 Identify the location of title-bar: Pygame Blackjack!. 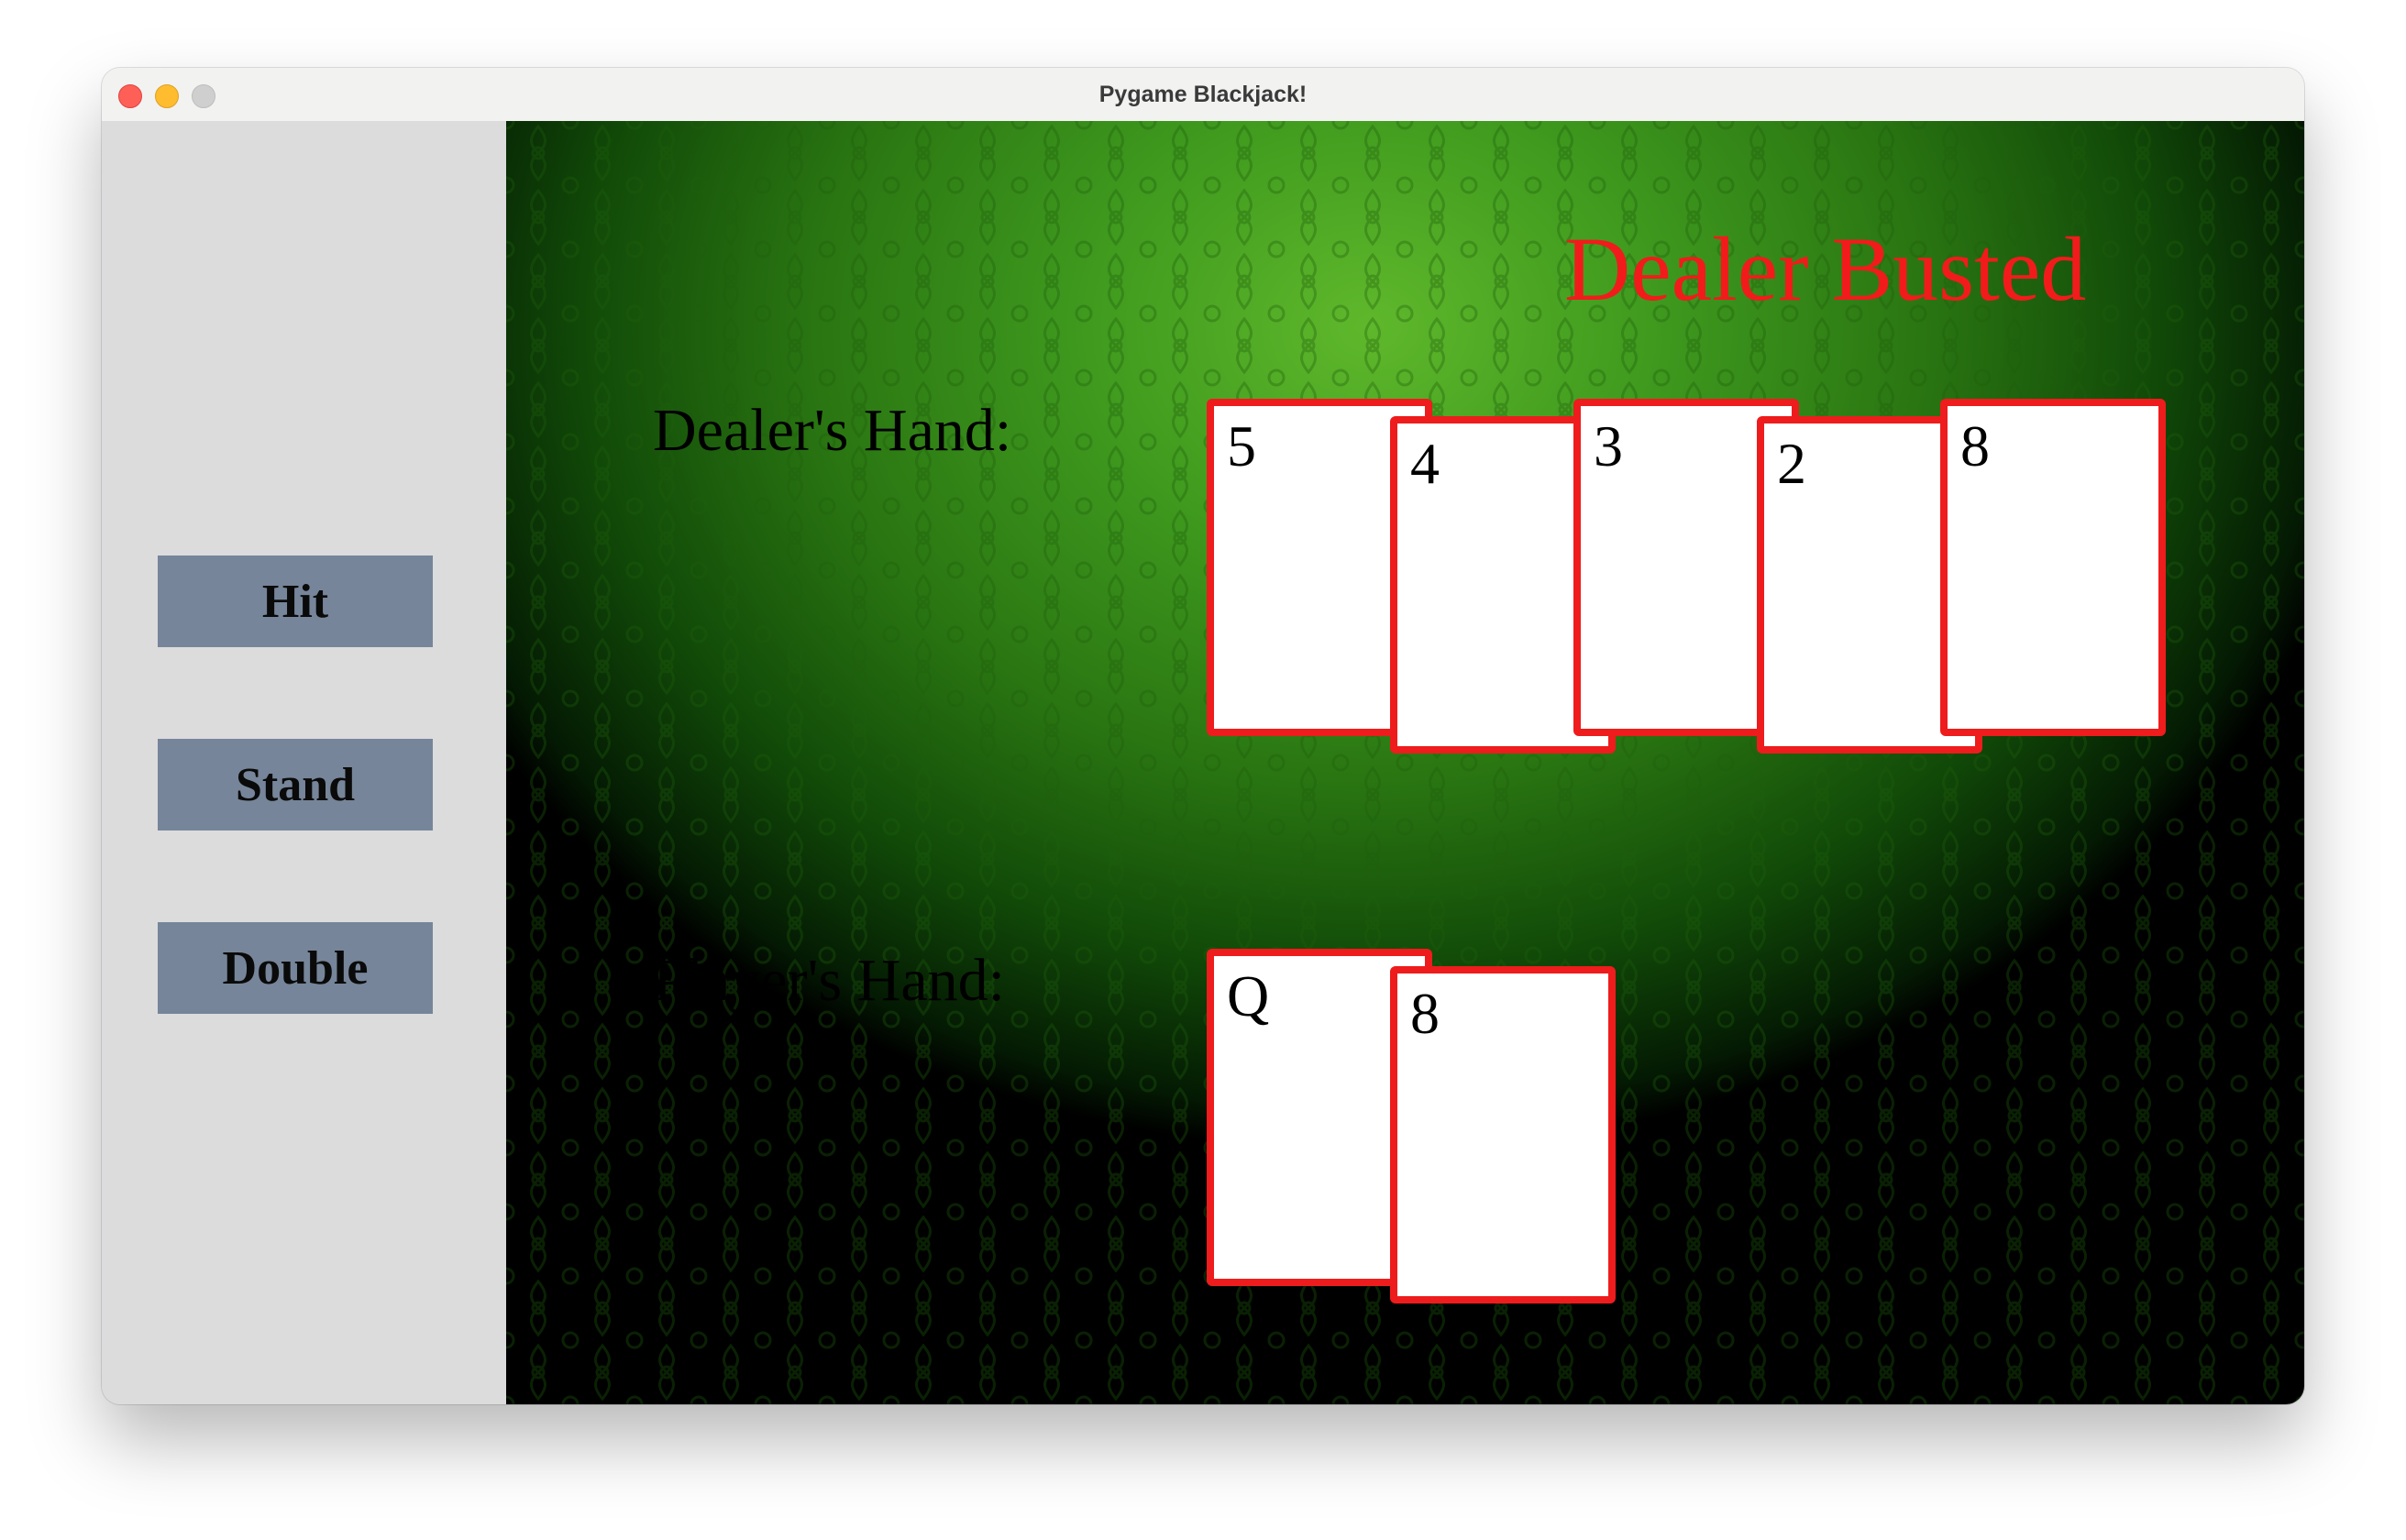
(1203, 95).